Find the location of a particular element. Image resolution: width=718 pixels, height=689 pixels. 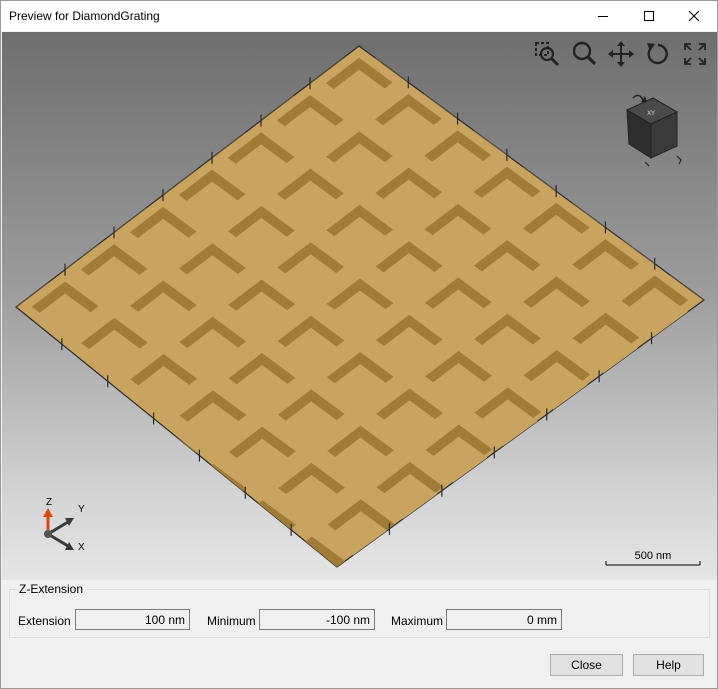

fit-view-icon is located at coordinates (695, 54).